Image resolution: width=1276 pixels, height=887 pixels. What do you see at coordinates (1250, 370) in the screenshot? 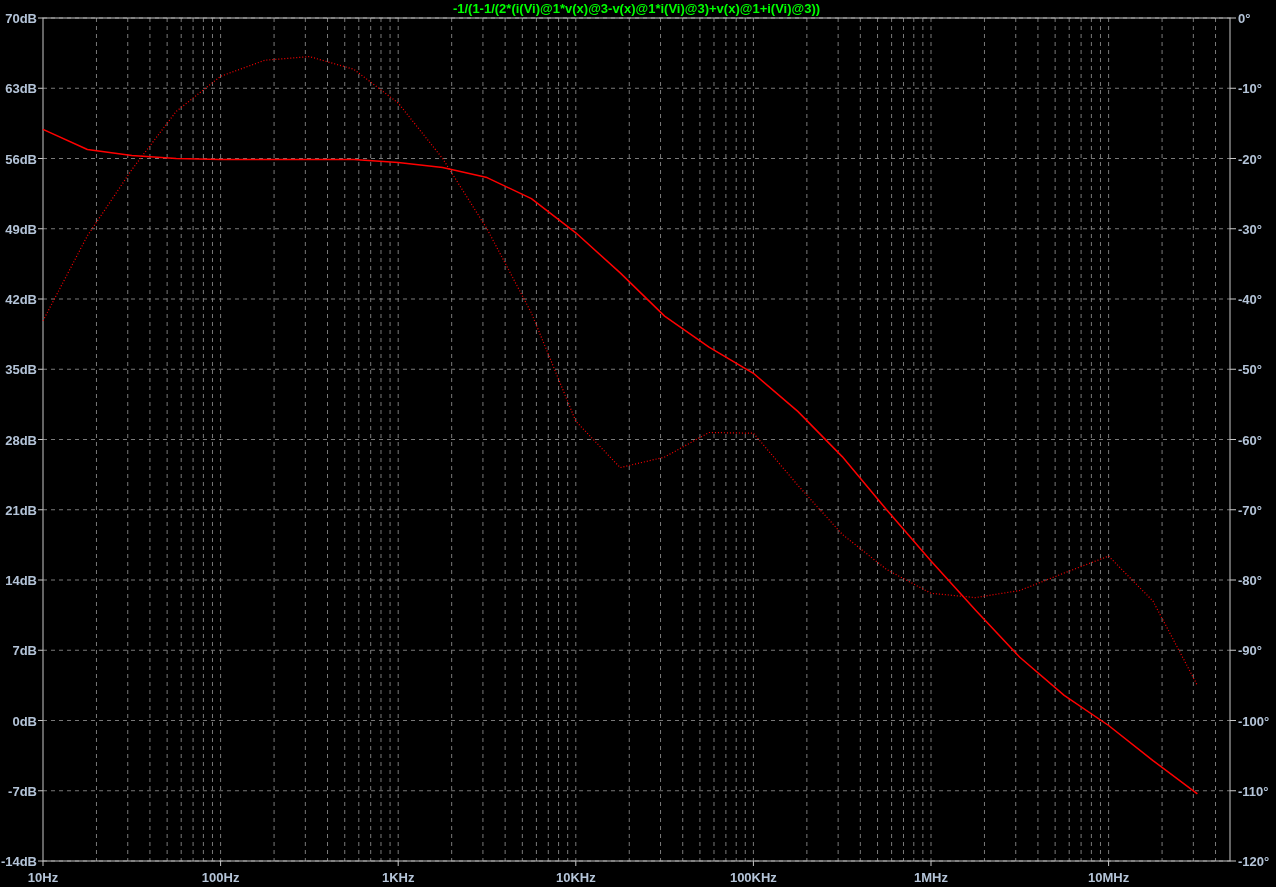
I see `axis-label: -50°` at bounding box center [1250, 370].